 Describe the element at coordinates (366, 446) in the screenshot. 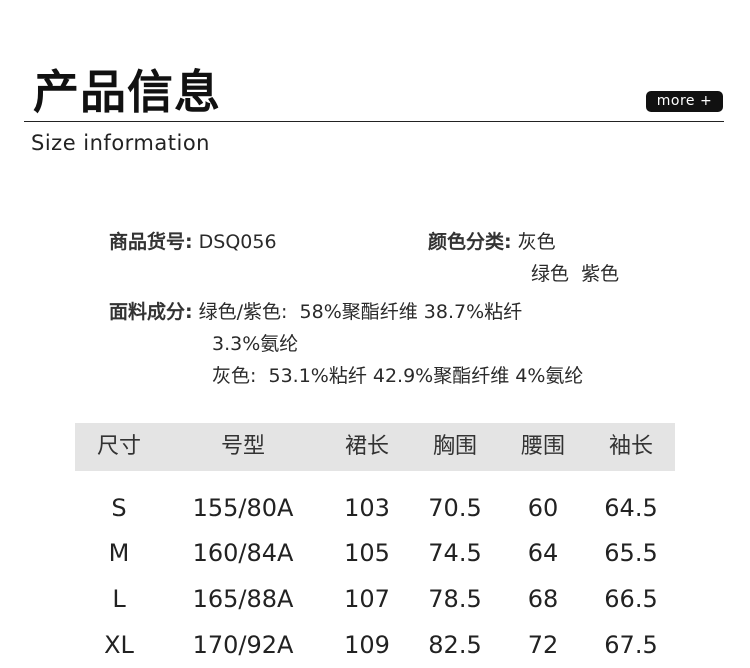

I see `header-length: 裙长` at that location.